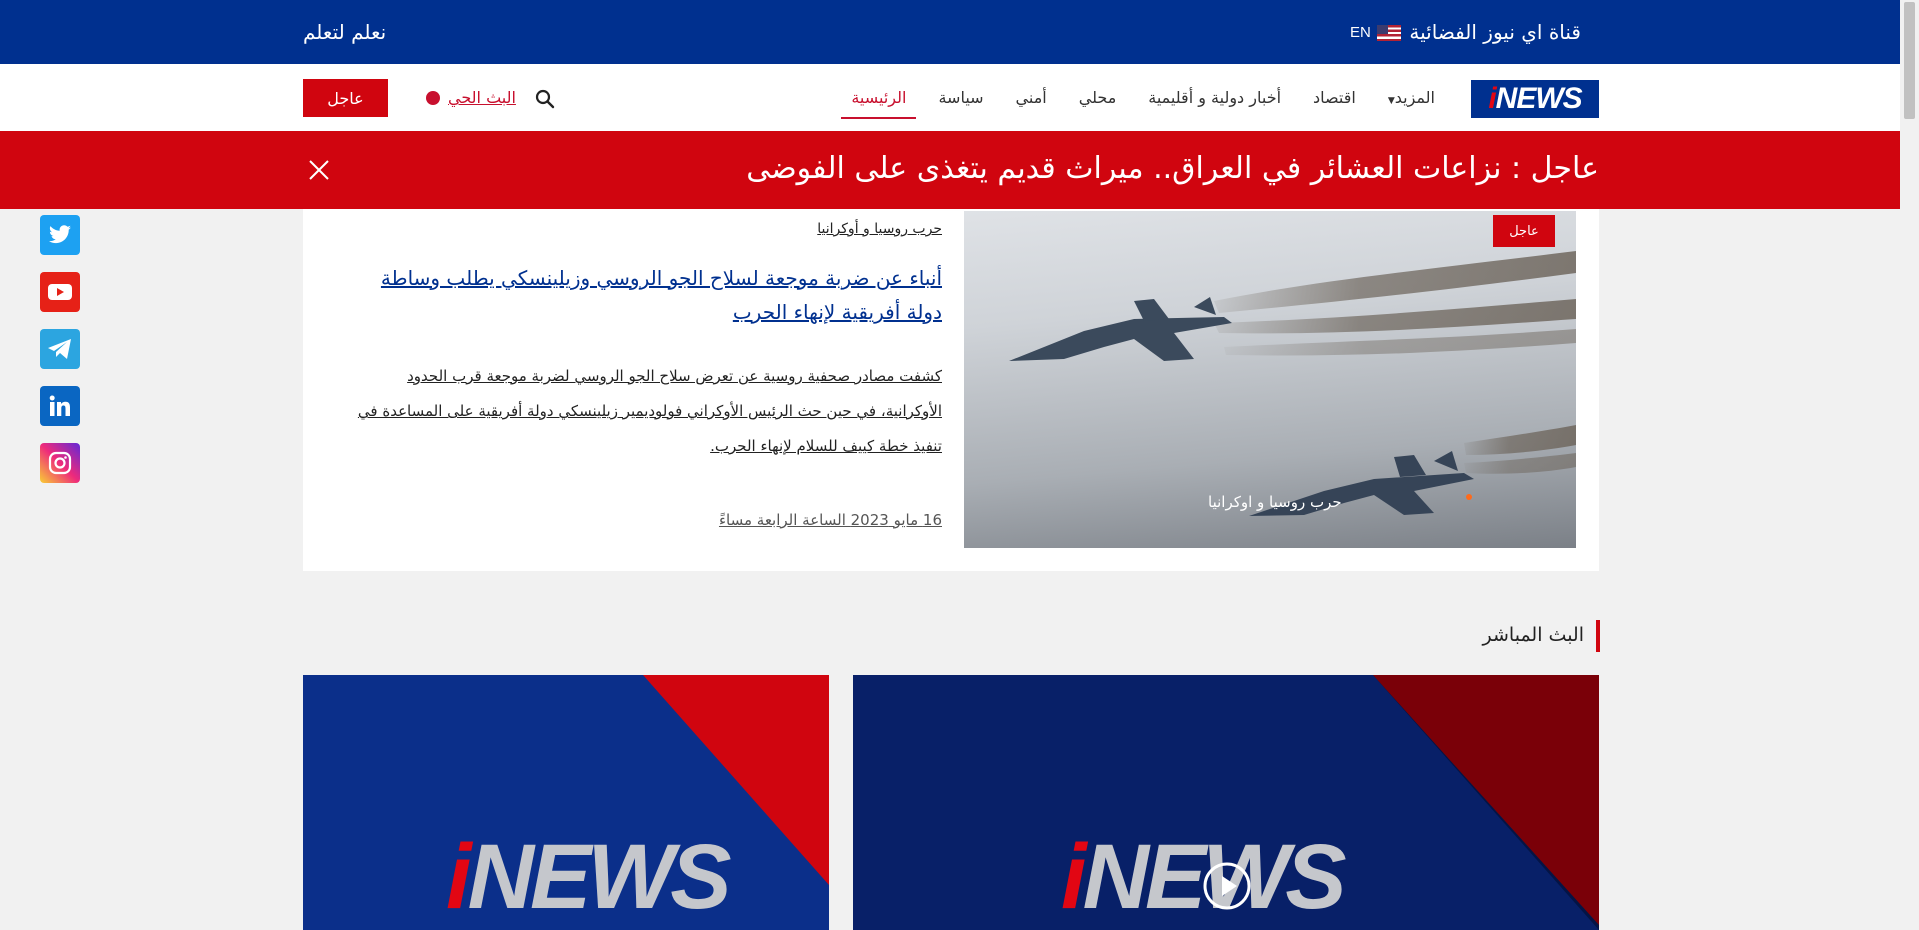 The image size is (1919, 930). I want to click on site-logo: iNEWS, so click(1535, 99).